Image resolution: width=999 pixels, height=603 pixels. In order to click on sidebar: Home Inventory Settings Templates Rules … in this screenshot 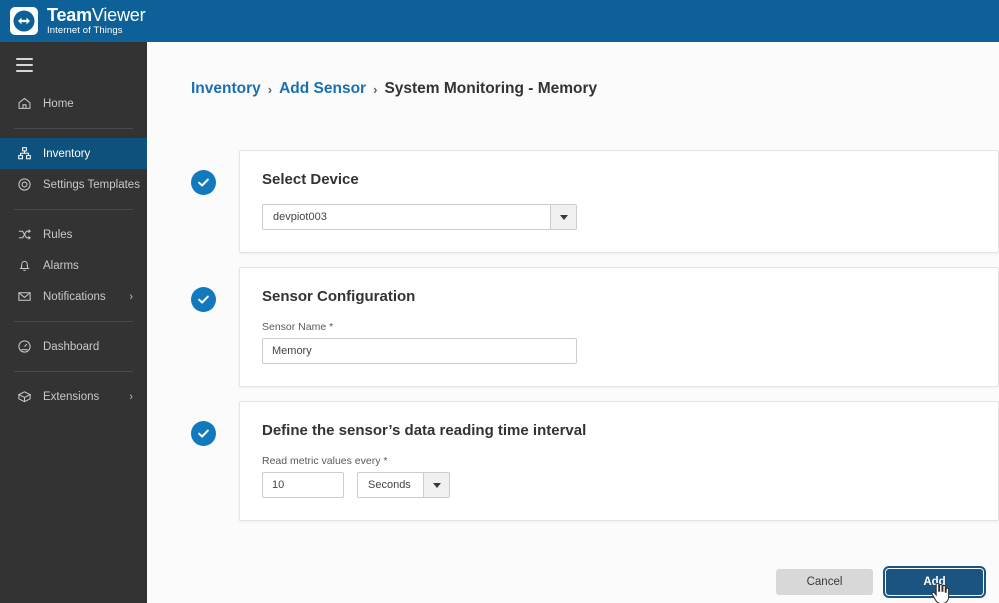, I will do `click(73, 322)`.